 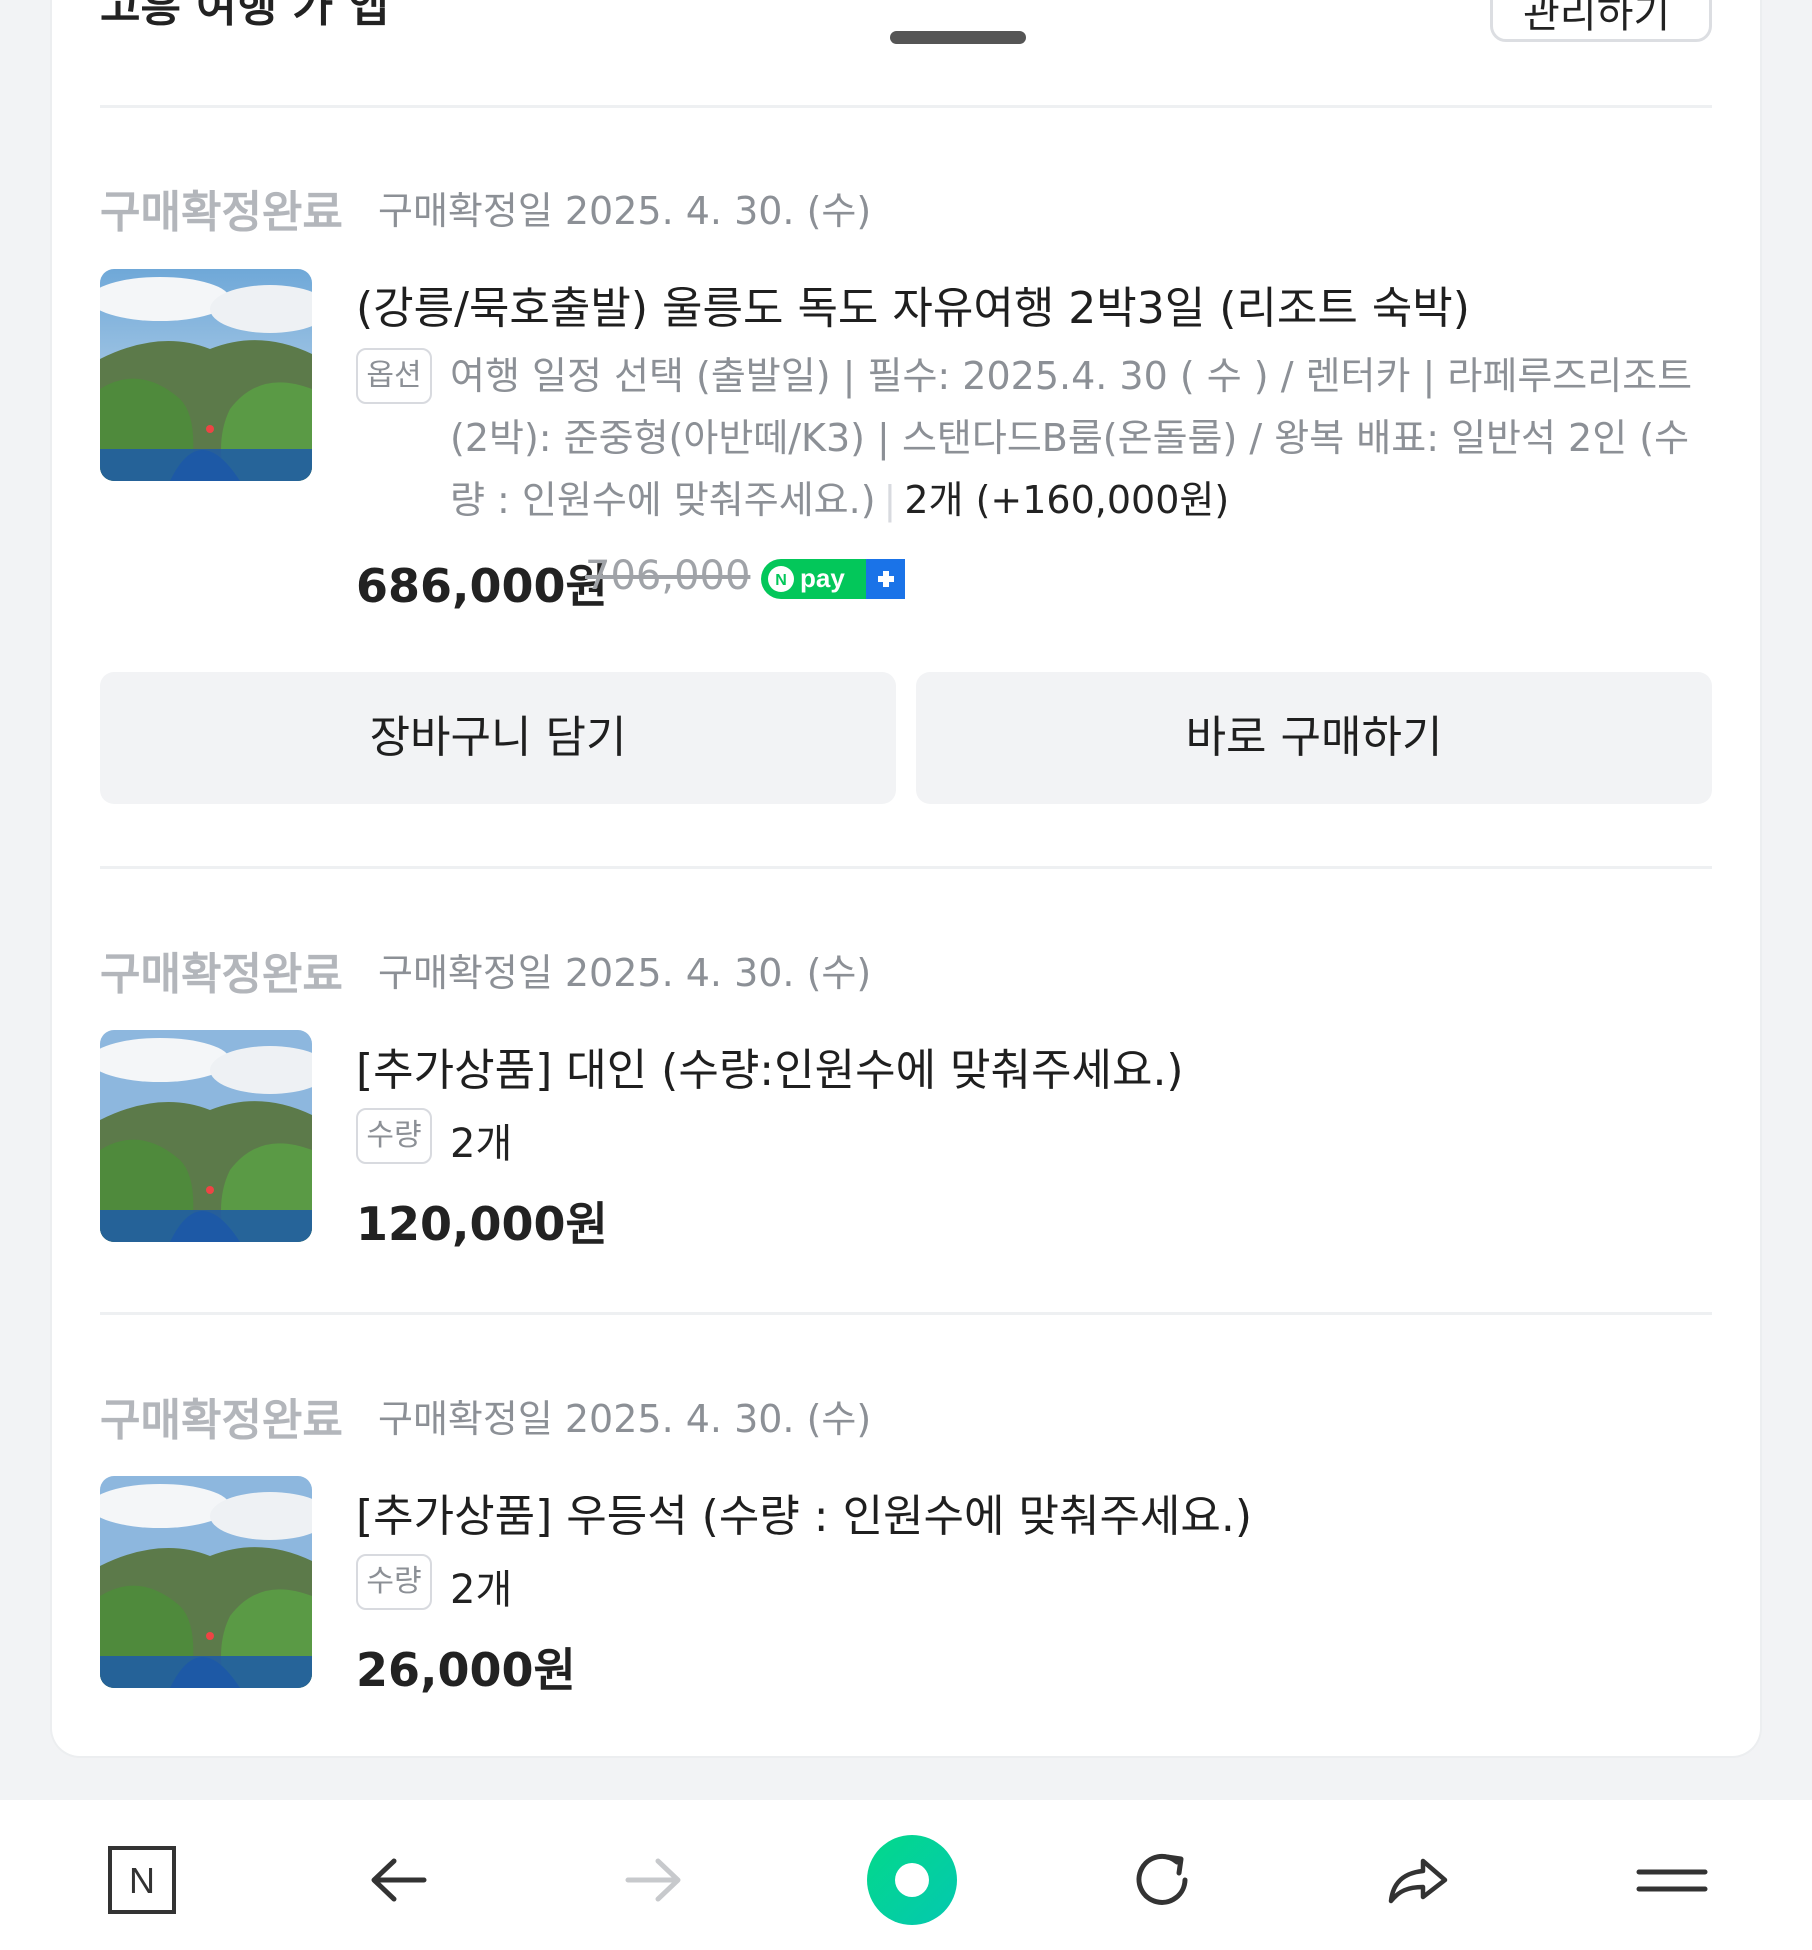 What do you see at coordinates (1672, 1880) in the screenshot?
I see `menu-icon` at bounding box center [1672, 1880].